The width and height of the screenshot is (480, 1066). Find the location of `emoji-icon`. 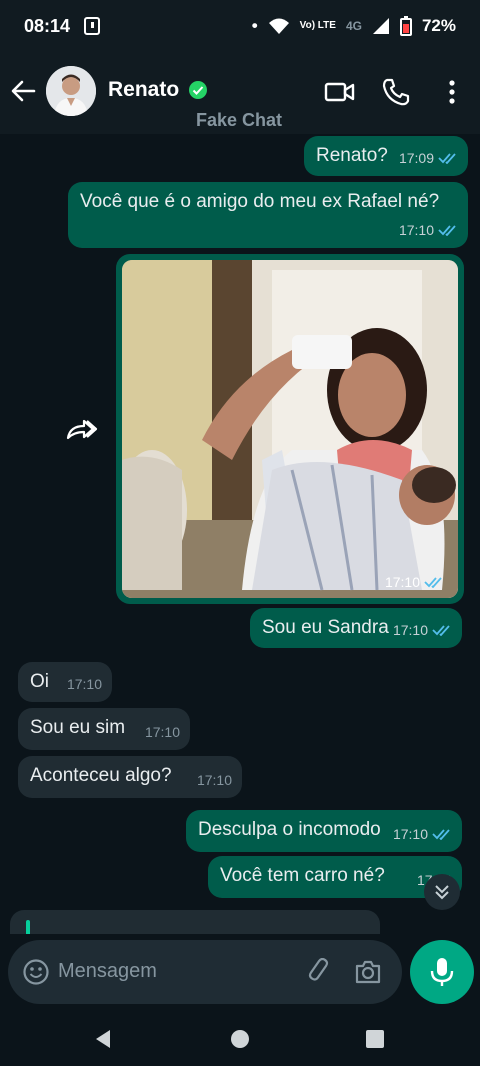

emoji-icon is located at coordinates (36, 972).